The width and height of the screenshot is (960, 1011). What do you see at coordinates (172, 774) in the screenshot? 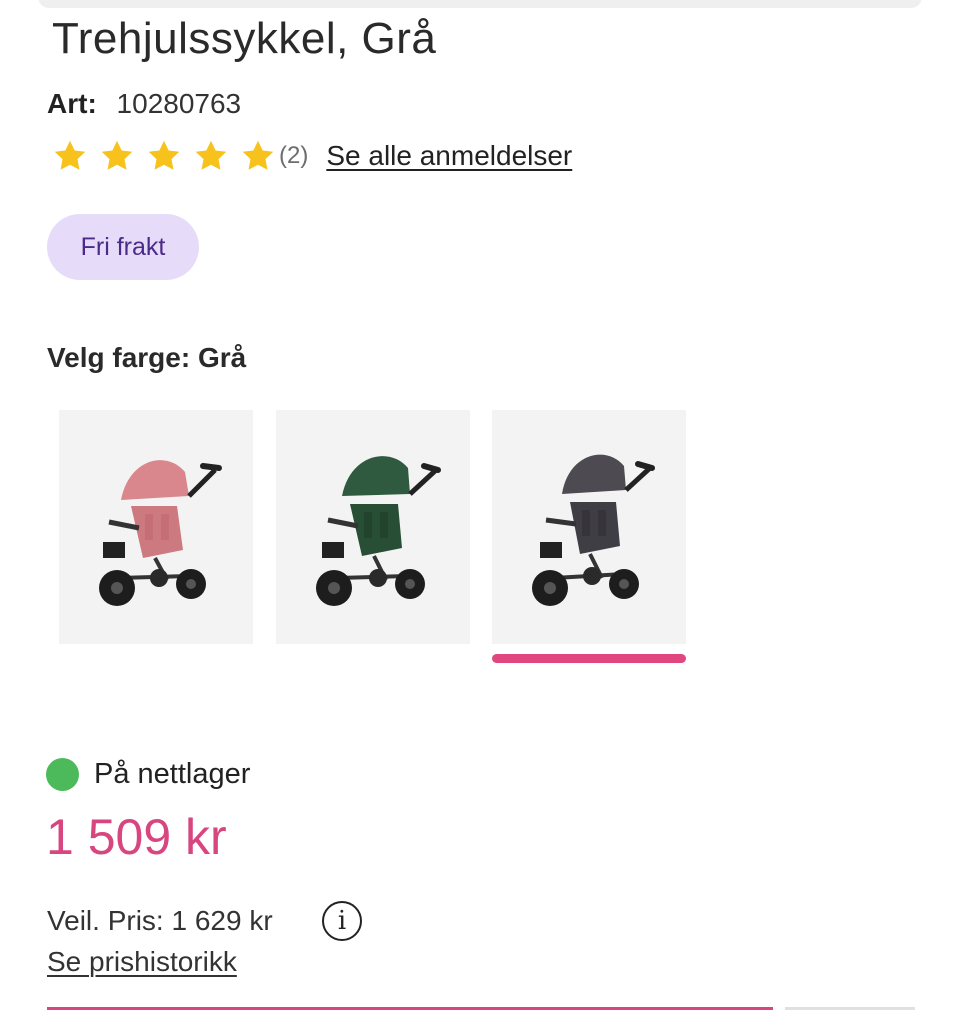
I see `stock-status-text: På nettlager` at bounding box center [172, 774].